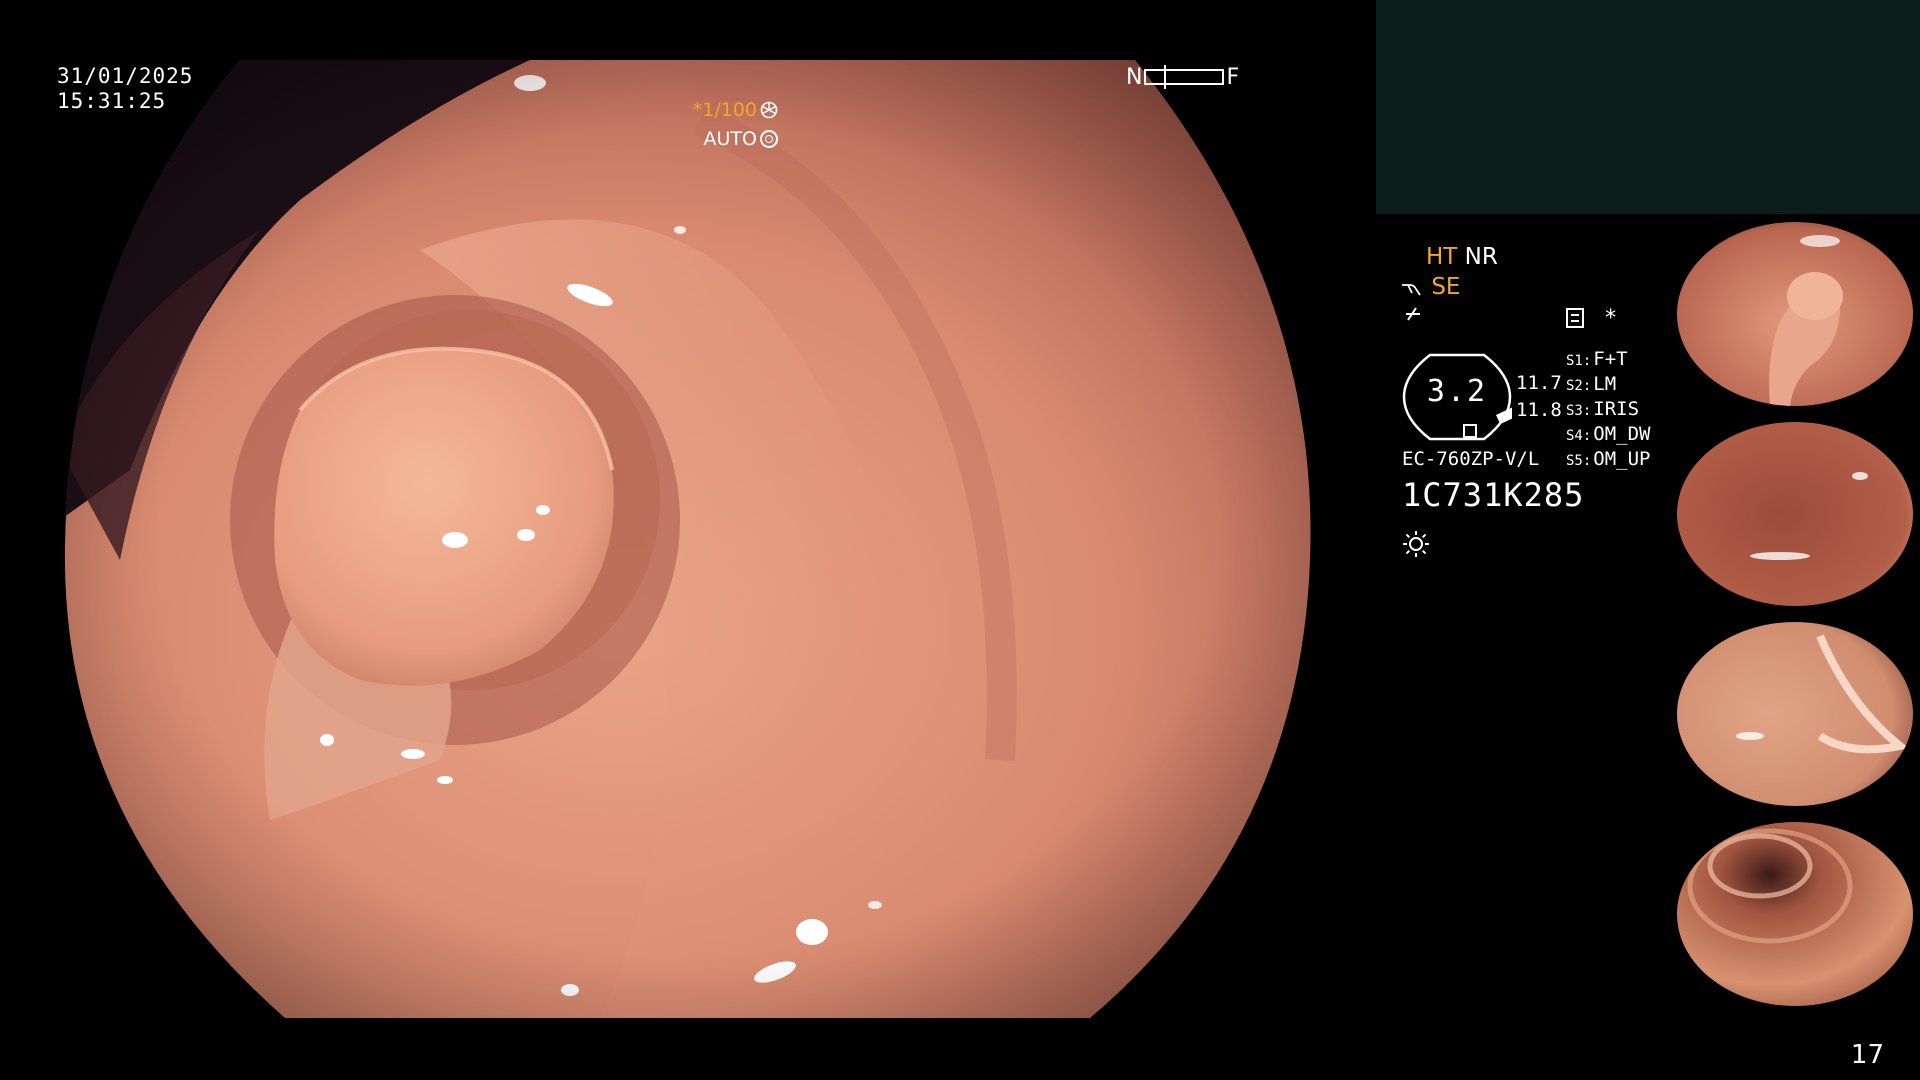 This screenshot has width=1920, height=1080. What do you see at coordinates (730, 139) in the screenshot?
I see `iris-mode-value: AUTO` at bounding box center [730, 139].